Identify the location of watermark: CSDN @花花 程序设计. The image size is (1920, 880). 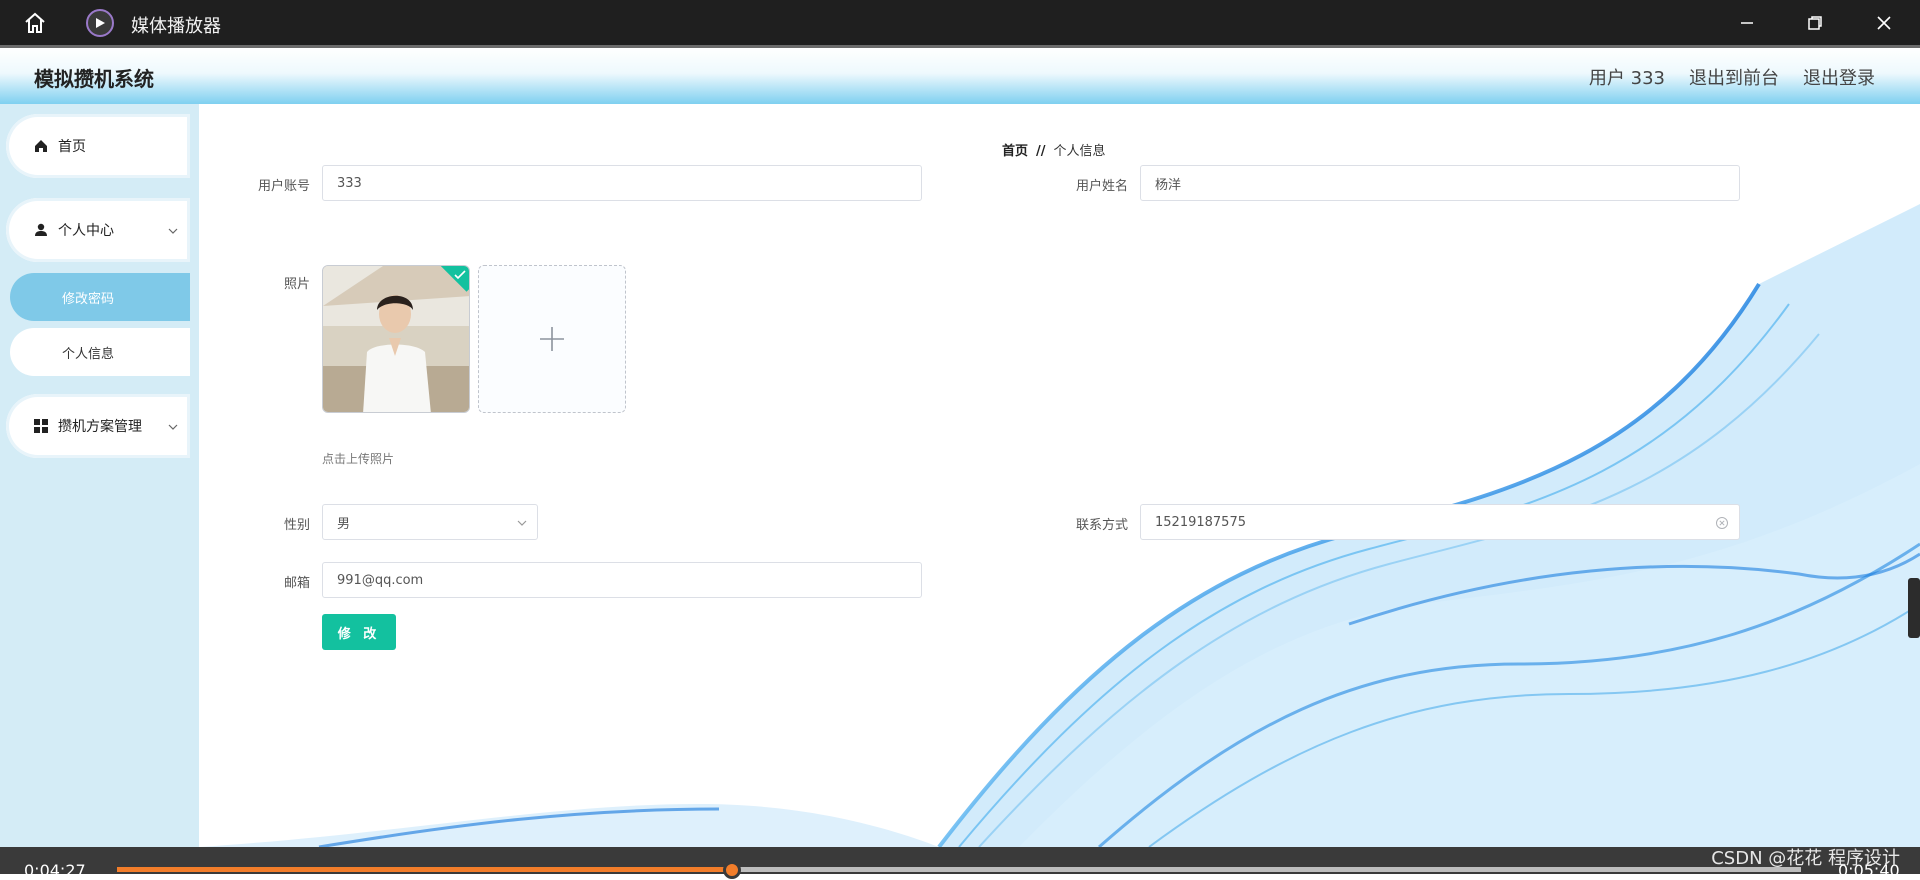
(1805, 858).